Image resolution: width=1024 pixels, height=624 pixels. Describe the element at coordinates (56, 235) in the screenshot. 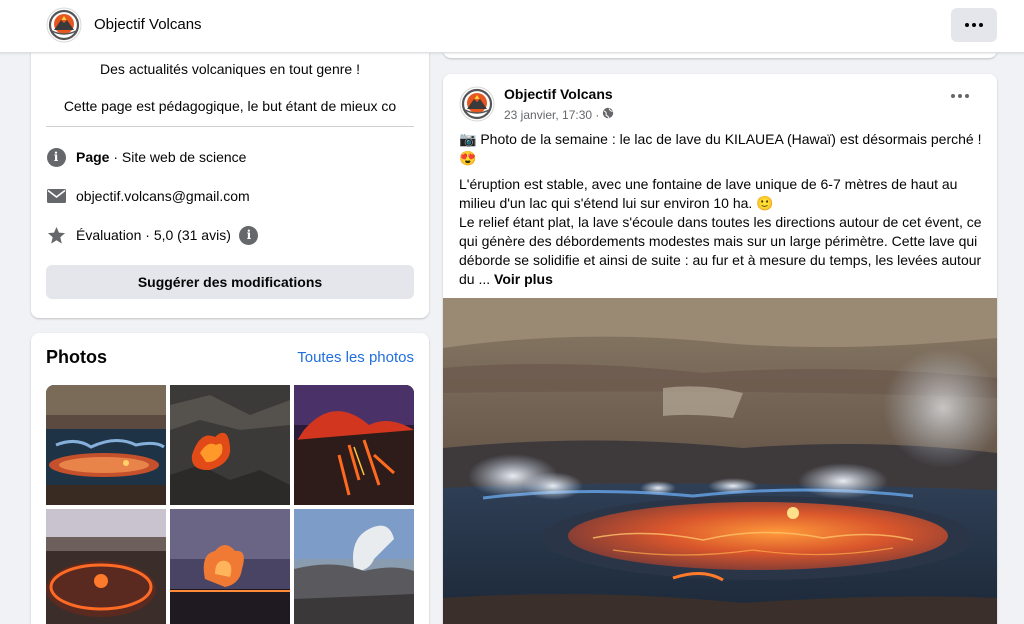

I see `star-icon` at that location.